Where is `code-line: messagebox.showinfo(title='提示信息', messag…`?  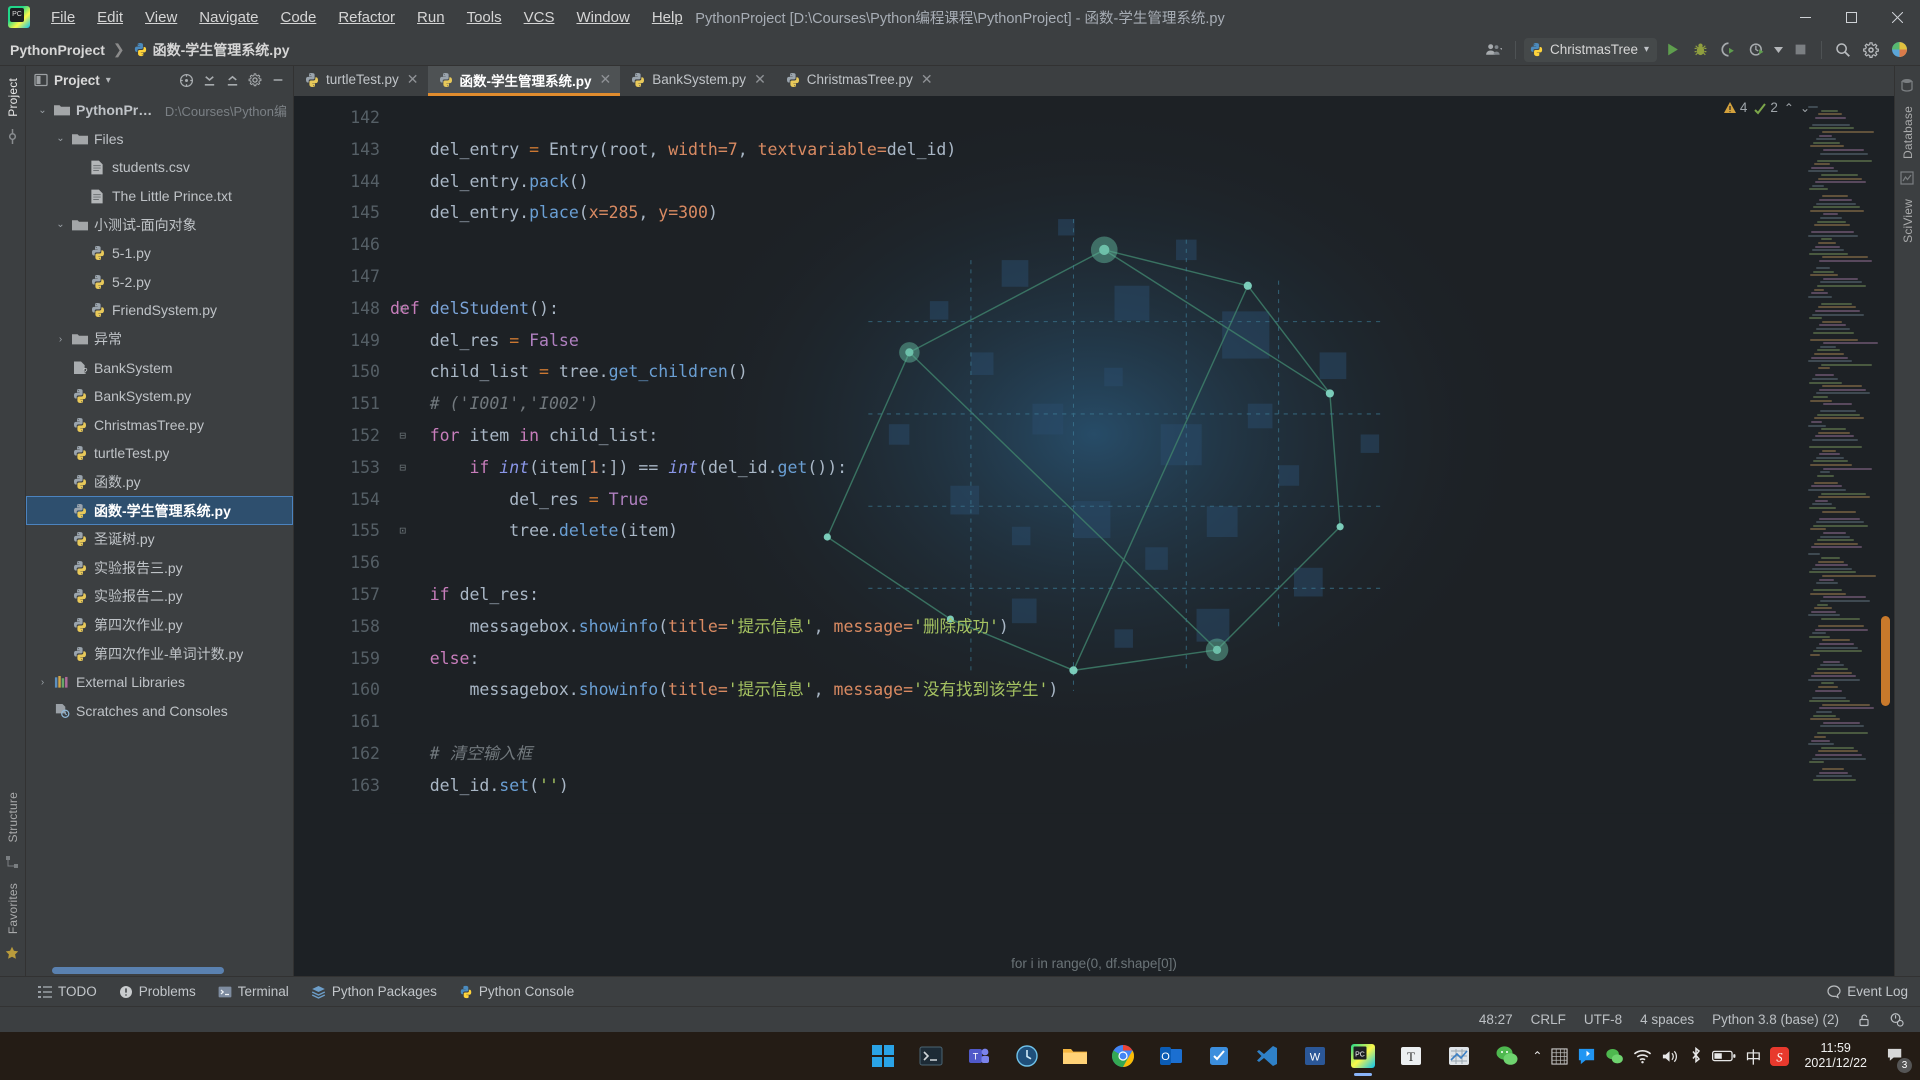
code-line: messagebox.showinfo(title='提示信息', messag… is located at coordinates (1142, 690).